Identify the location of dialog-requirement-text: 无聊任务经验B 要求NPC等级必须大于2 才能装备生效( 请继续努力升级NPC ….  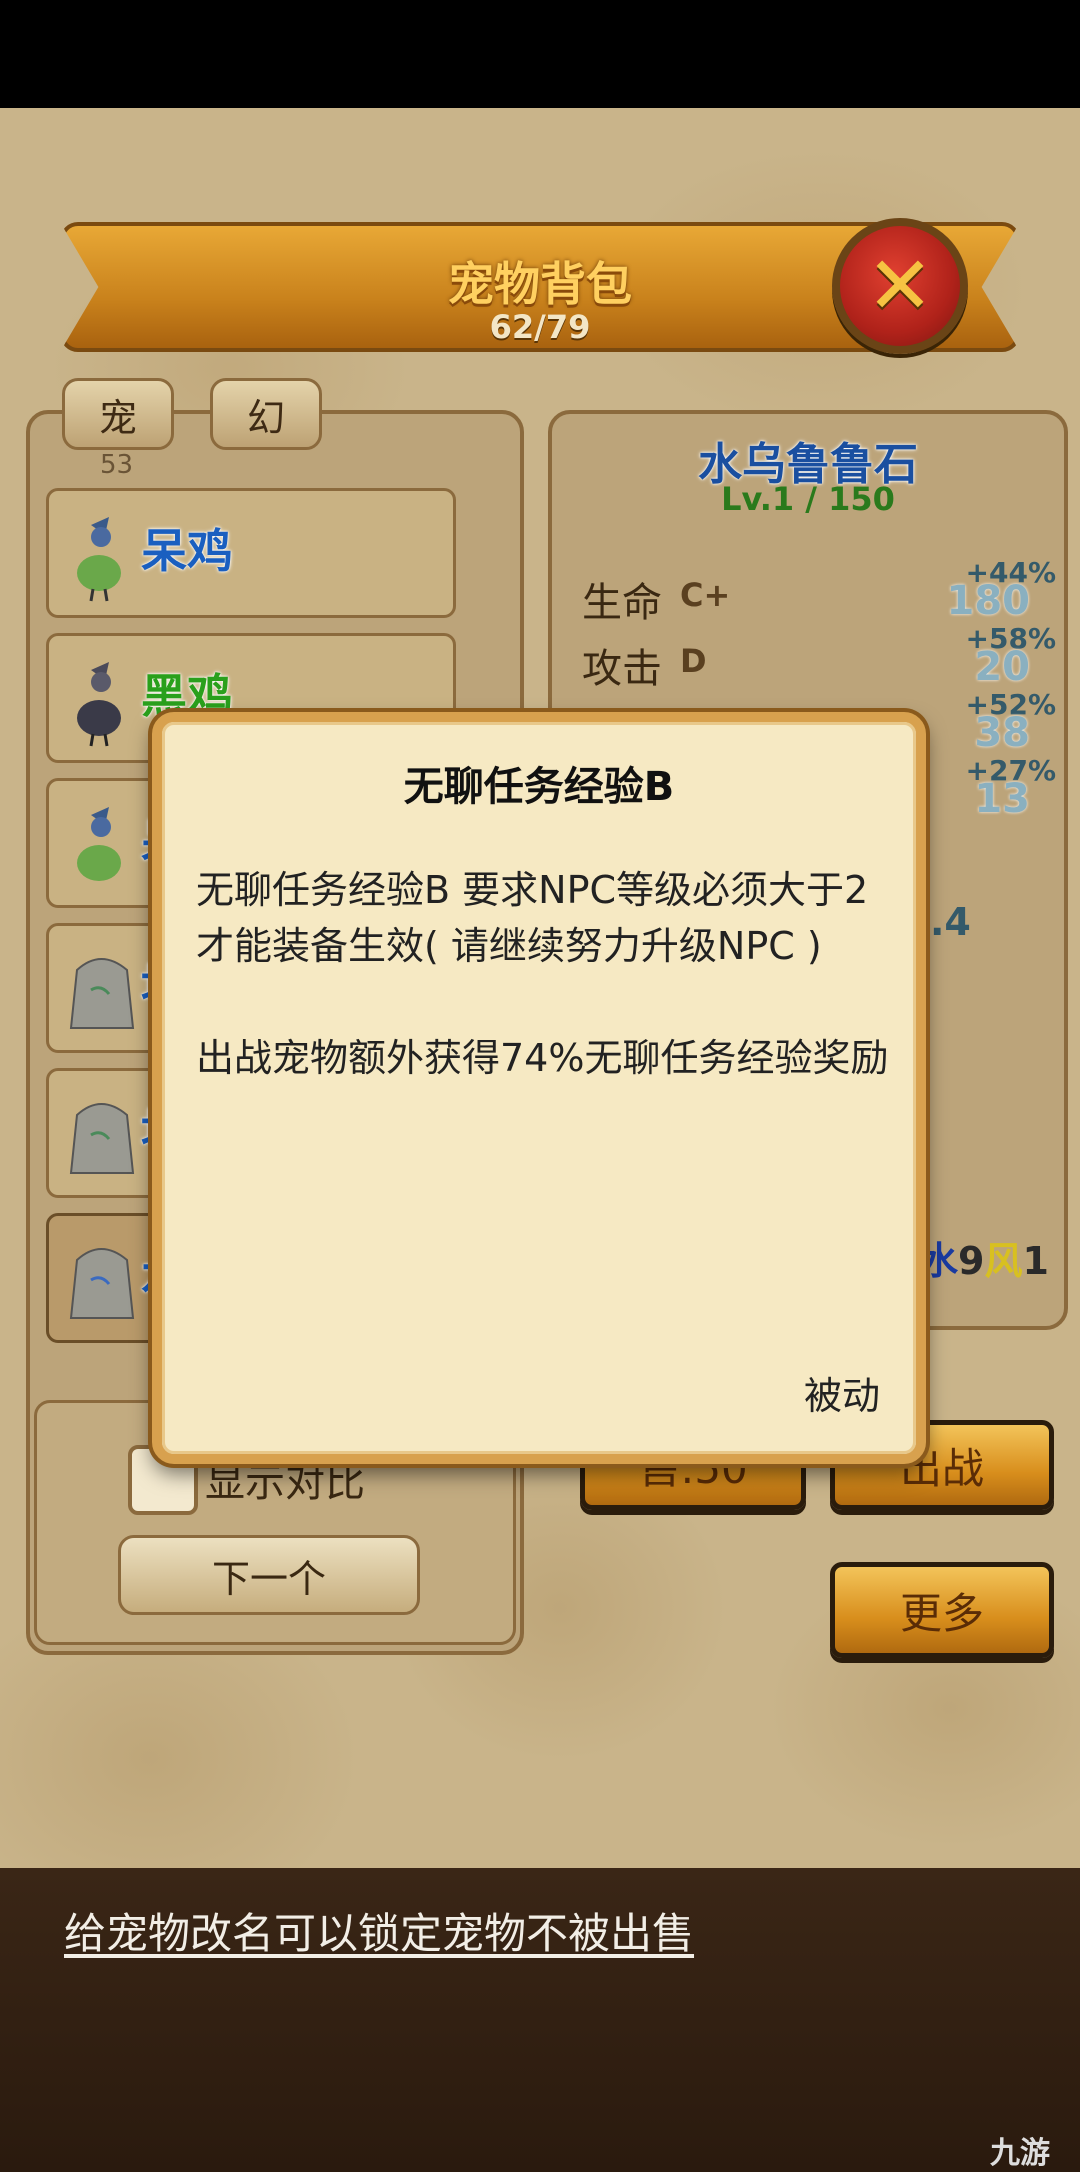
(532, 918).